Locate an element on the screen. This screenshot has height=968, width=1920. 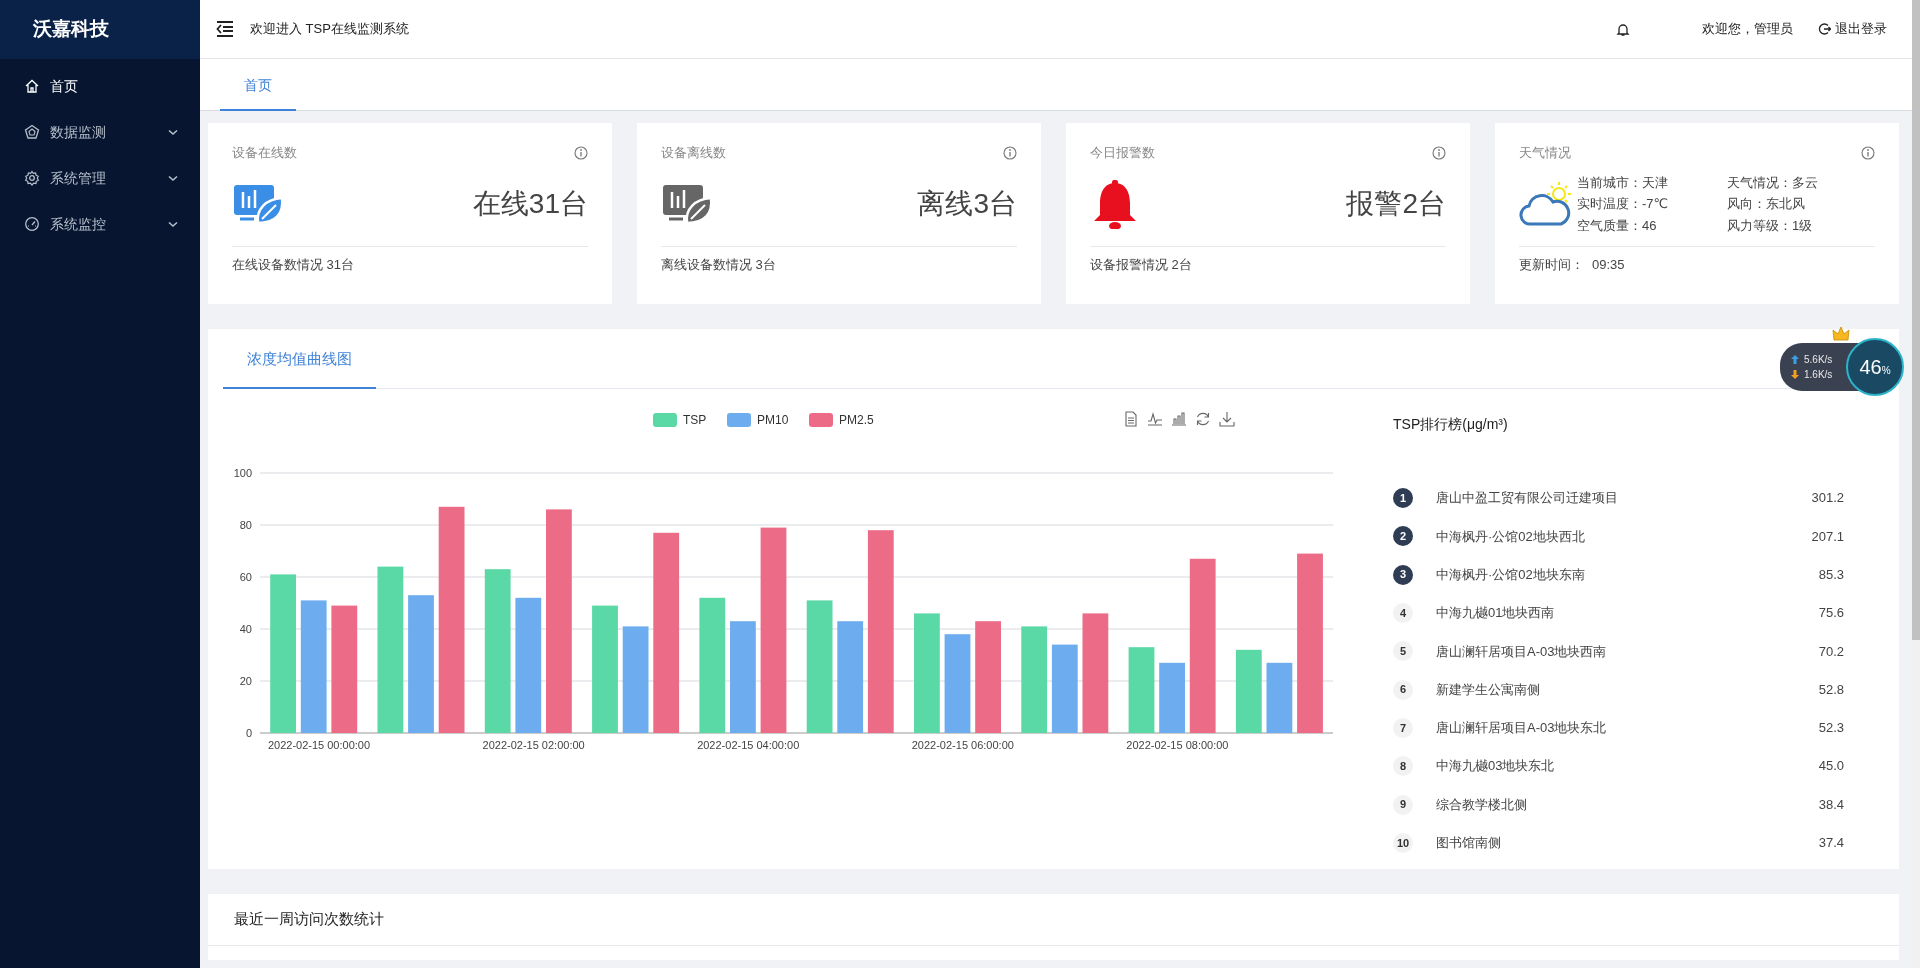
ranking-title: TSP排行榜(μg/m³) is located at coordinates (1451, 424).